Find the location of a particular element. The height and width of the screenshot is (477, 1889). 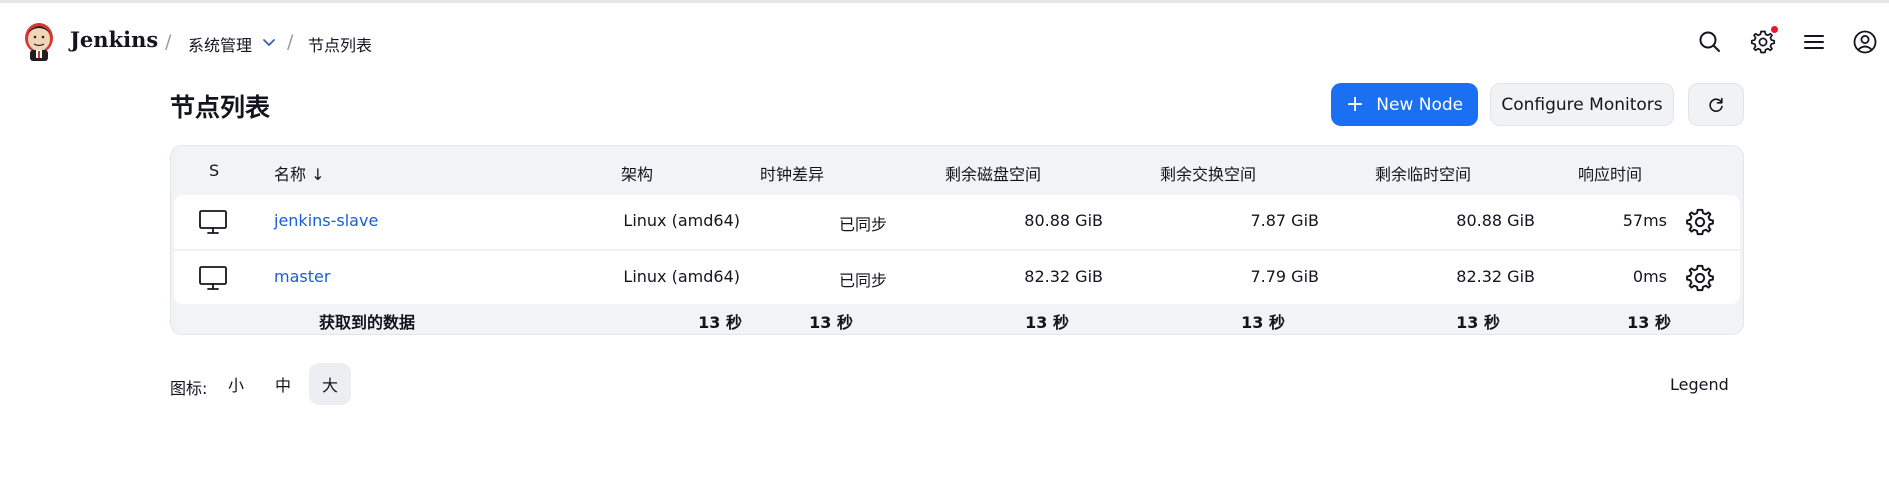

column-disk: 剩余磁盘空间 is located at coordinates (993, 173).